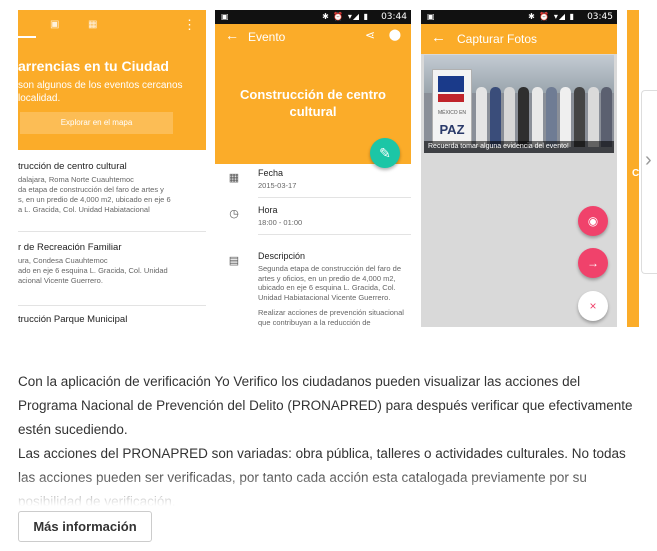 This screenshot has height=551, width=657. I want to click on screenshot-partial: C, so click(633, 168).